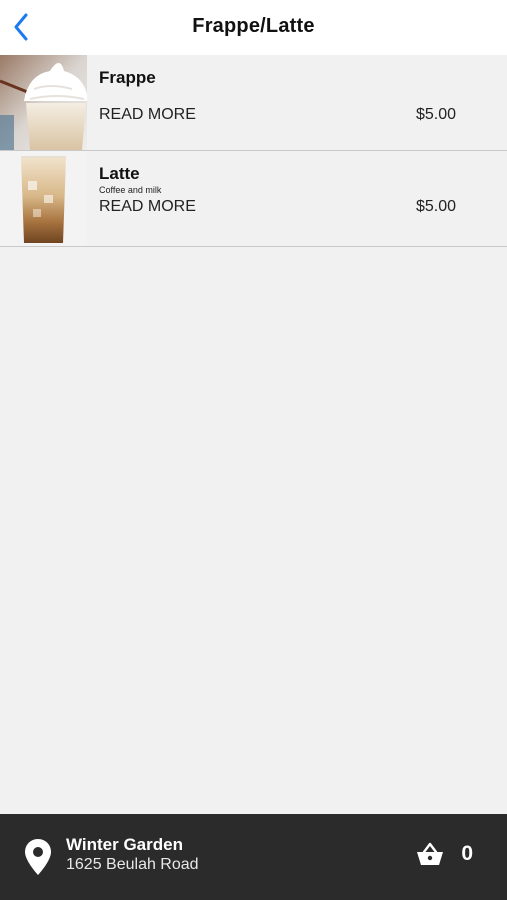 The width and height of the screenshot is (507, 900). What do you see at coordinates (467, 853) in the screenshot?
I see `cart-count: 0` at bounding box center [467, 853].